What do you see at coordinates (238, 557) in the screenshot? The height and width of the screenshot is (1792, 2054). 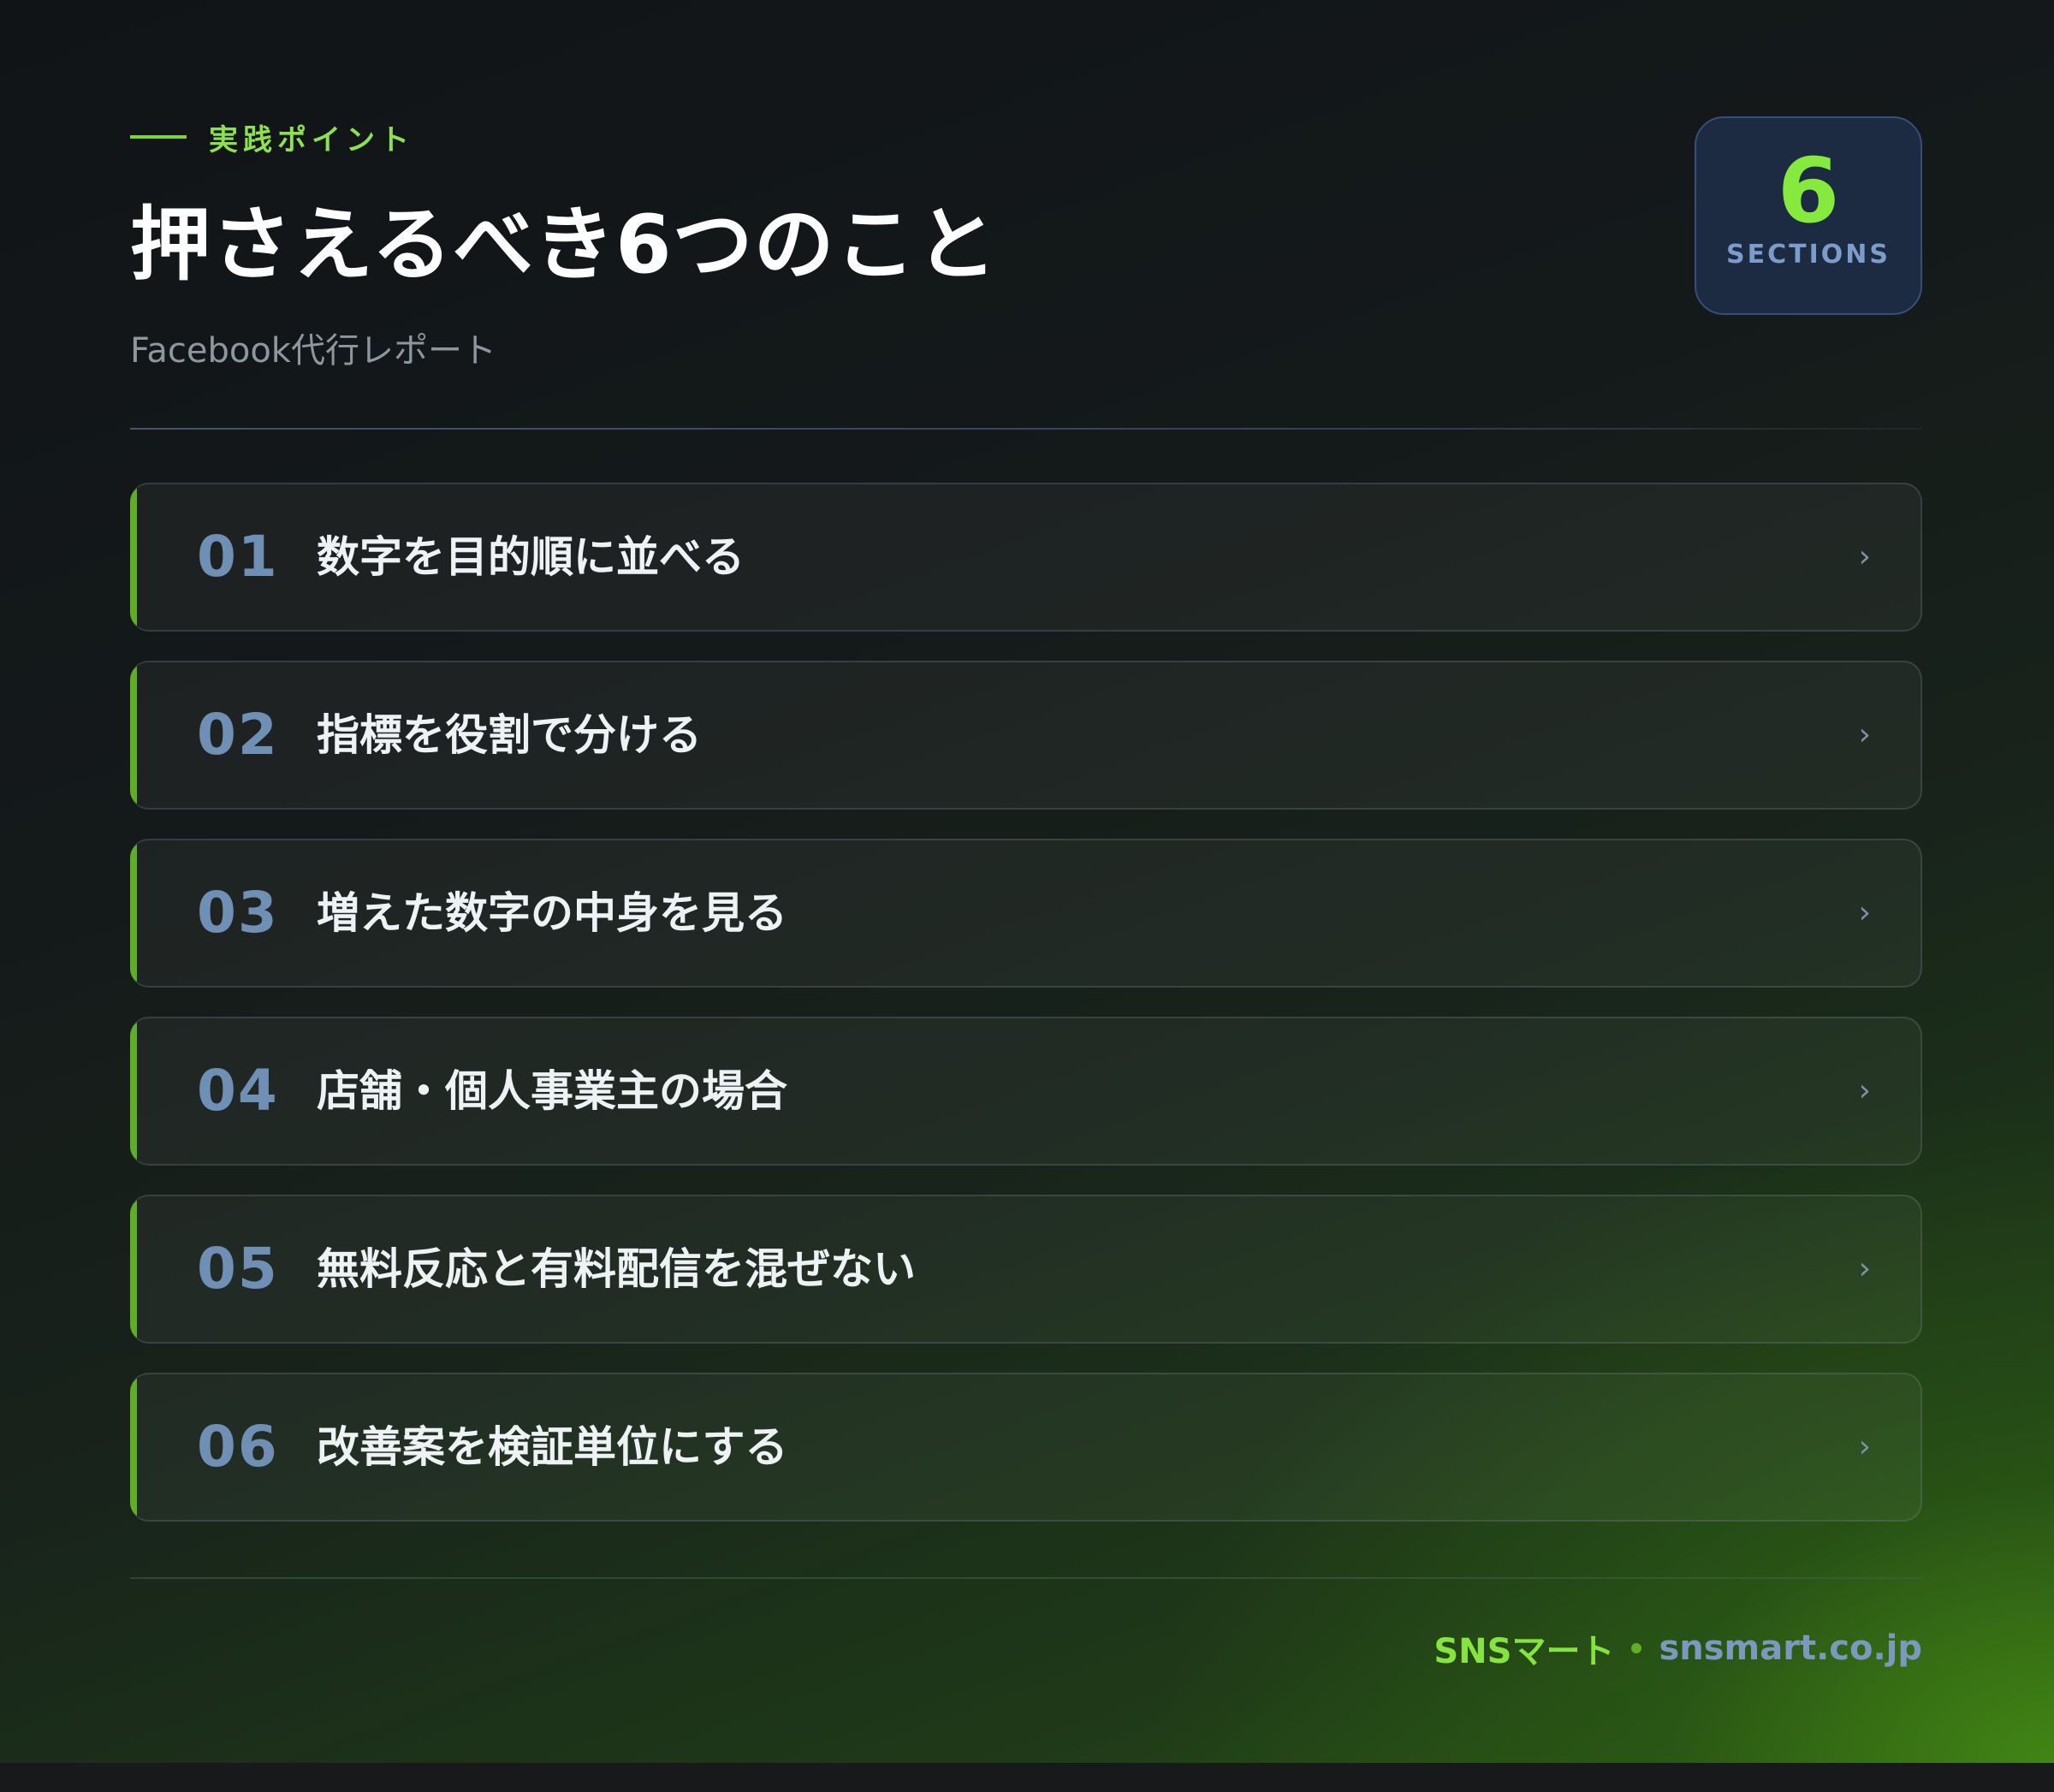 I see `item-number: 01` at bounding box center [238, 557].